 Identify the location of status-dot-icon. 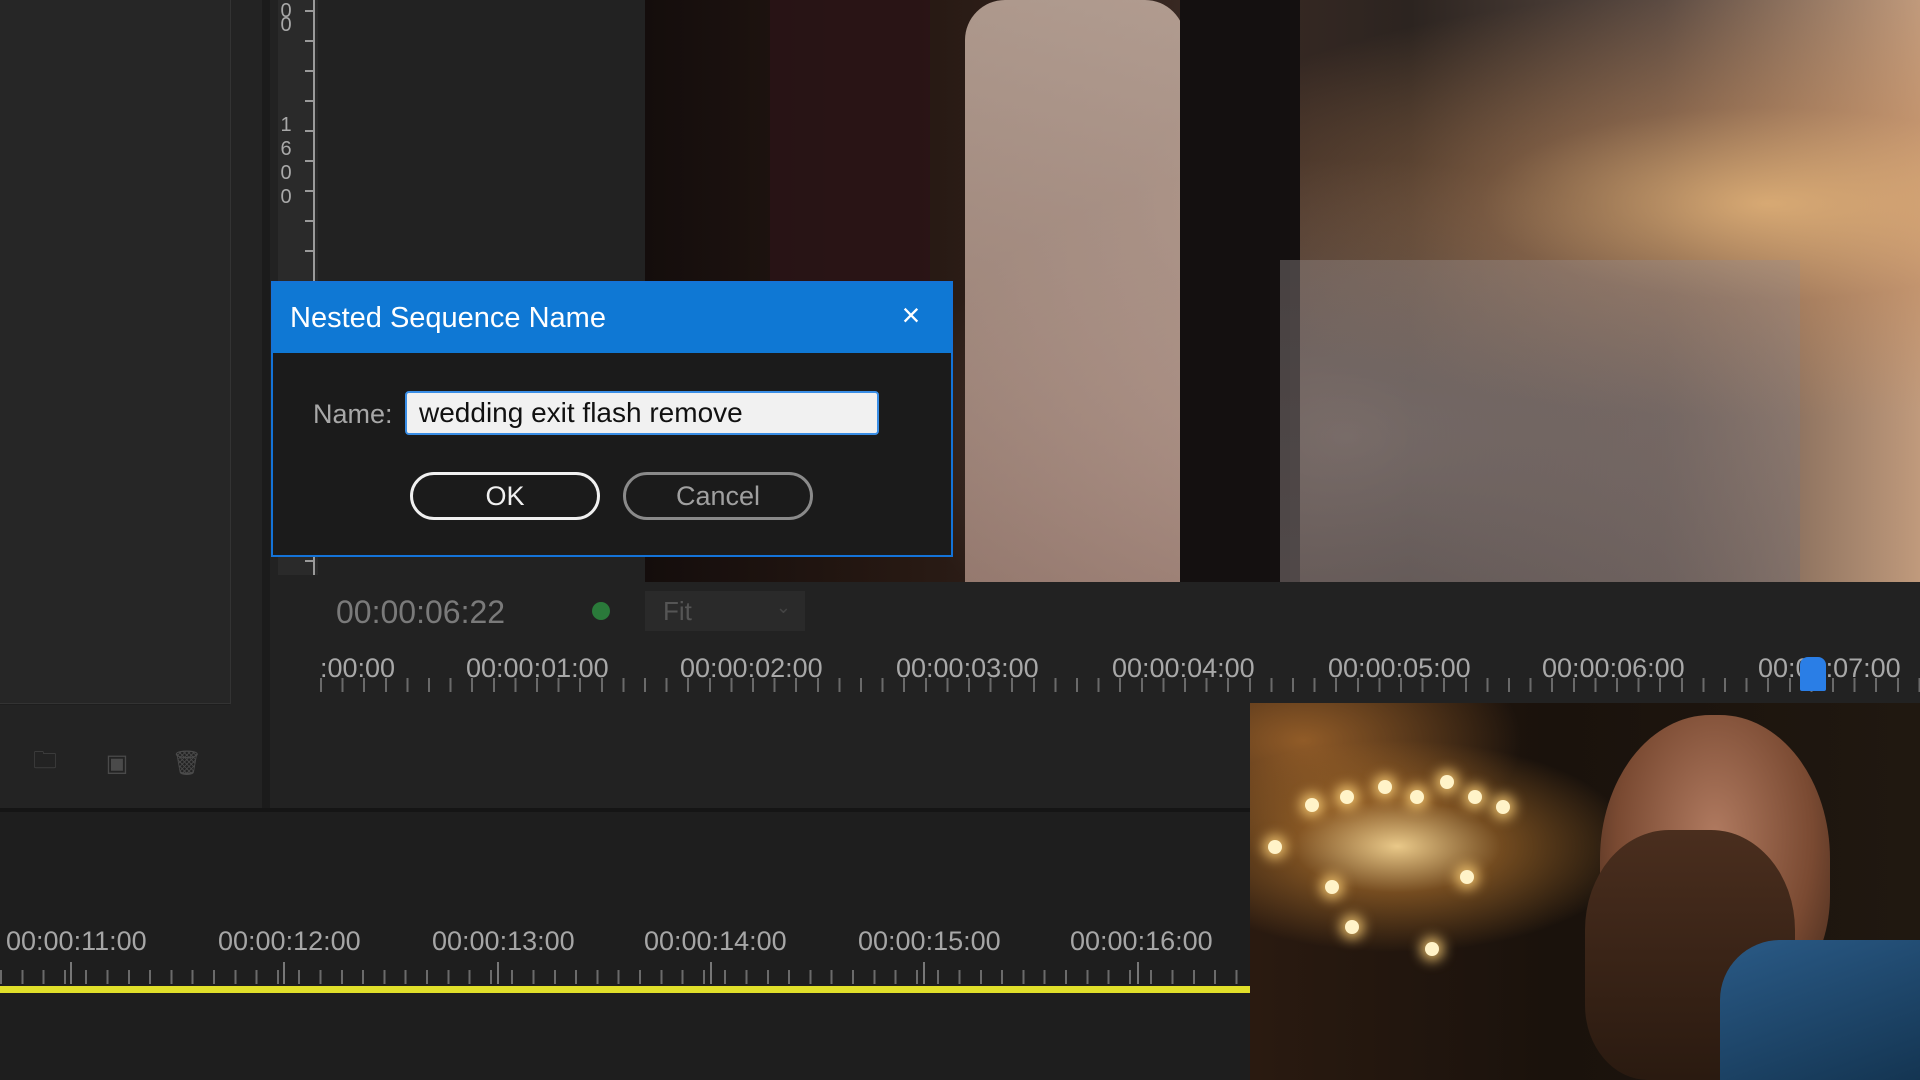
(601, 611).